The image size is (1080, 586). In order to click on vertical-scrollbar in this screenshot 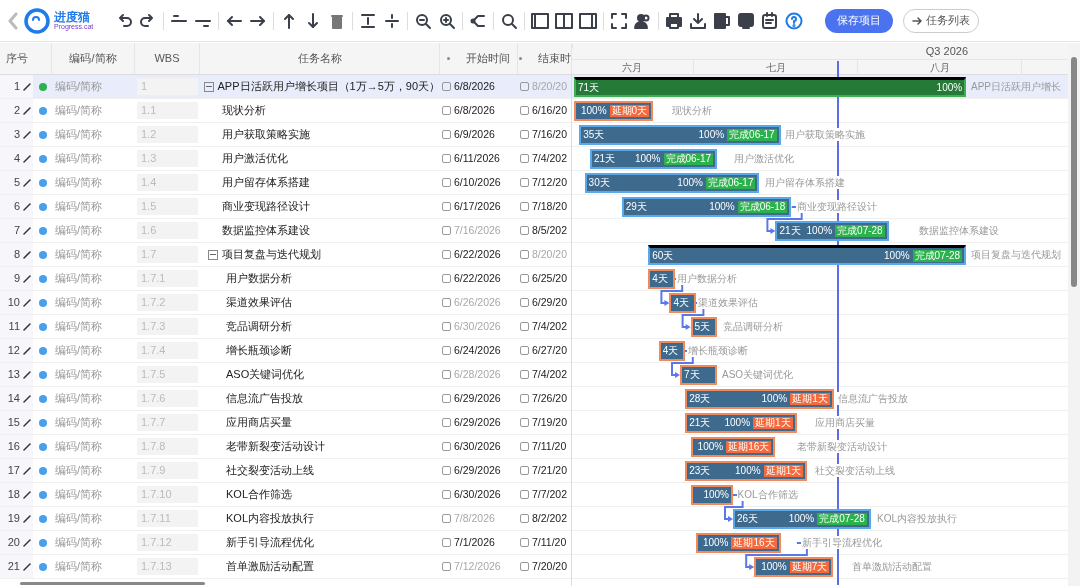, I will do `click(1074, 314)`.